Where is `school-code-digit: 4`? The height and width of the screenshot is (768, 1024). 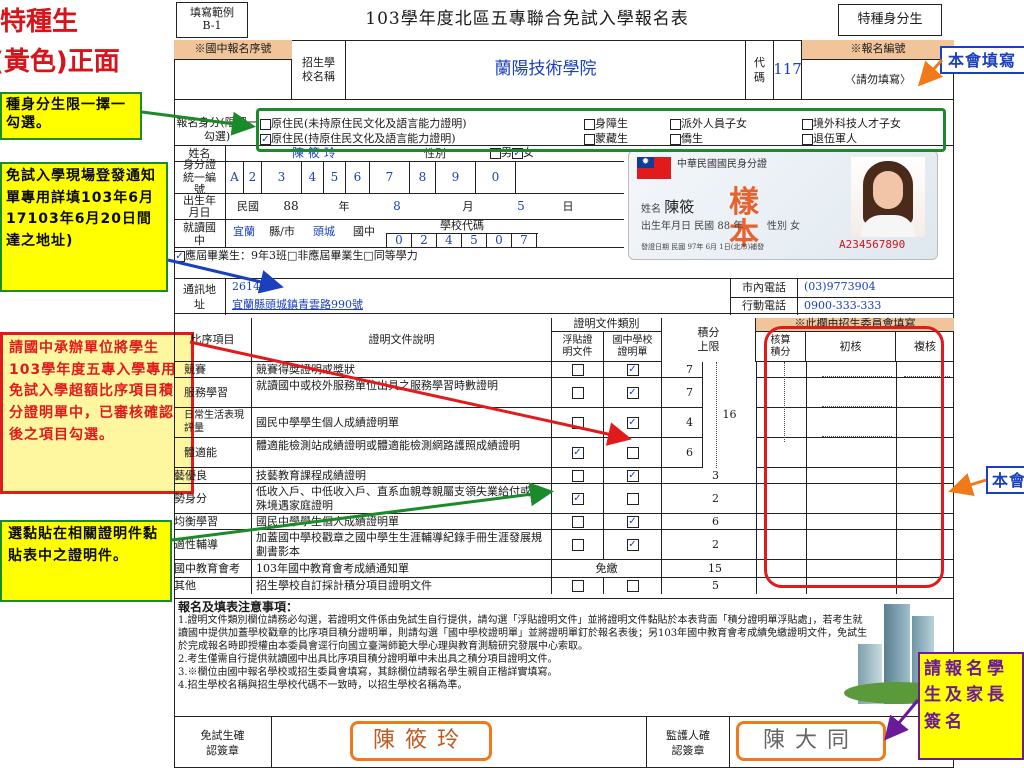 school-code-digit: 4 is located at coordinates (449, 240).